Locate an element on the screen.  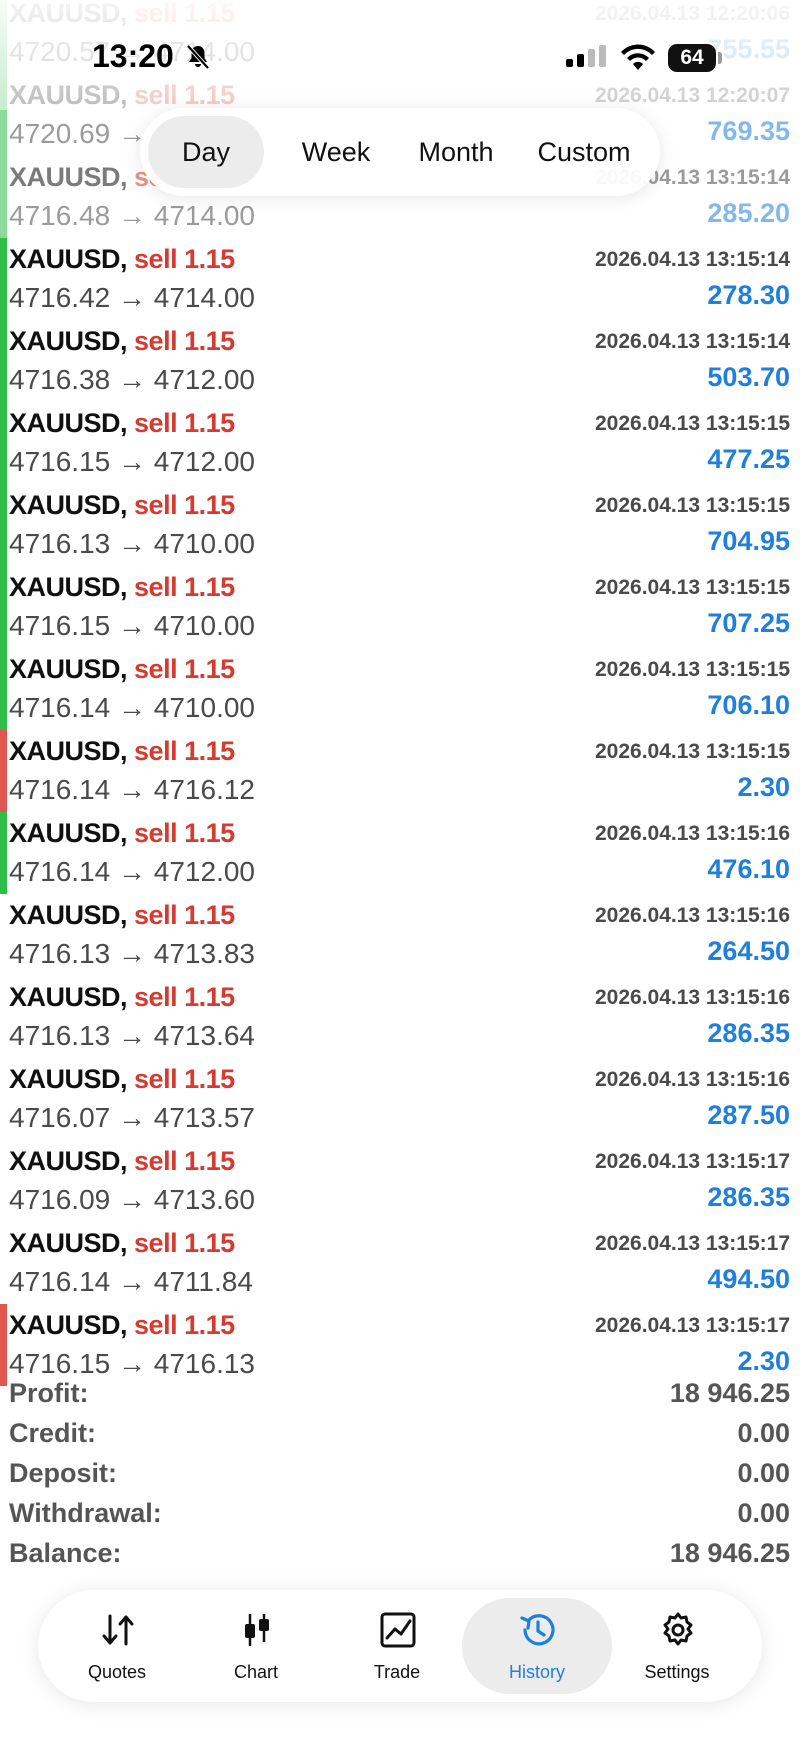
tab-settings: Settings is located at coordinates (677, 1646).